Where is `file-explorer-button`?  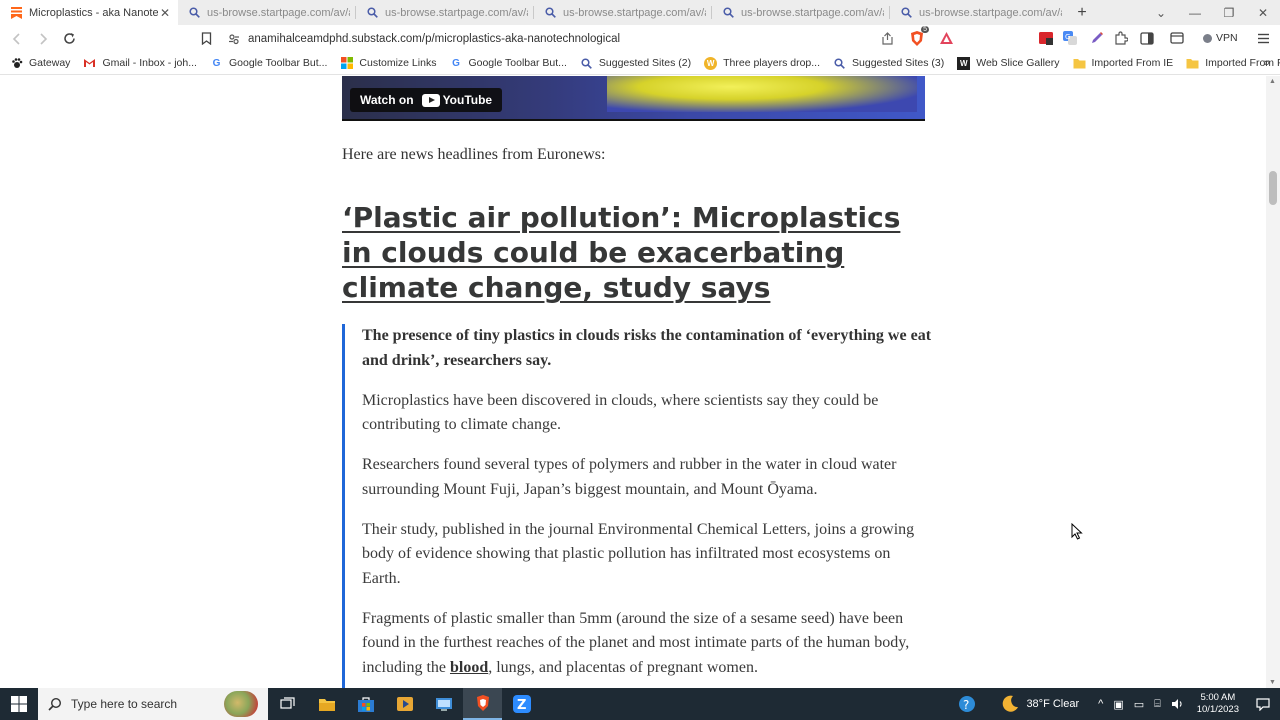 file-explorer-button is located at coordinates (326, 704).